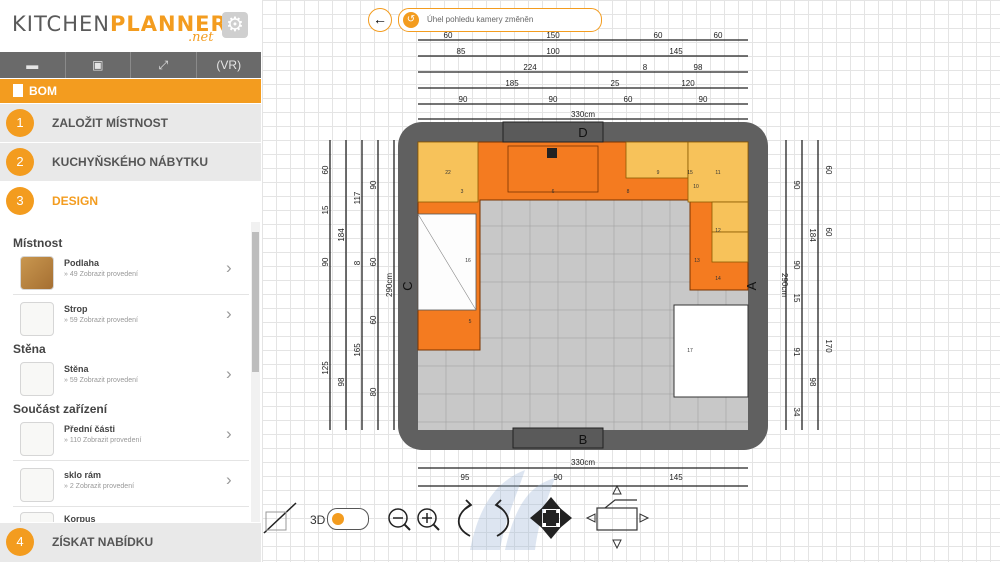 The width and height of the screenshot is (1000, 562). Describe the element at coordinates (20, 162) in the screenshot. I see `step-number: 2` at that location.